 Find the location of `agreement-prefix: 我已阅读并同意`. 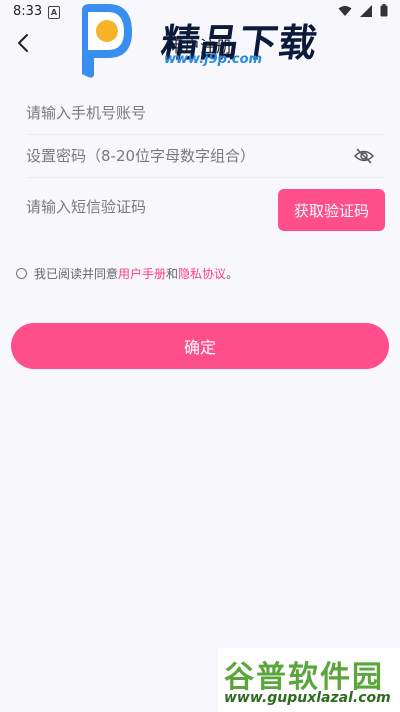

agreement-prefix: 我已阅读并同意 is located at coordinates (76, 274).